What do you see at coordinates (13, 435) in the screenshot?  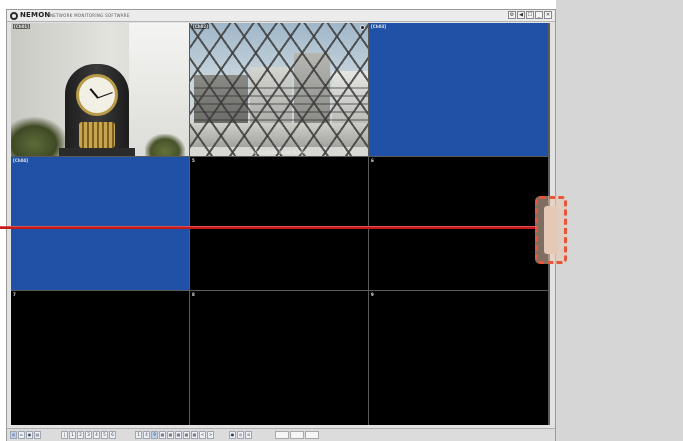 I see `live-view-icon: ◎` at bounding box center [13, 435].